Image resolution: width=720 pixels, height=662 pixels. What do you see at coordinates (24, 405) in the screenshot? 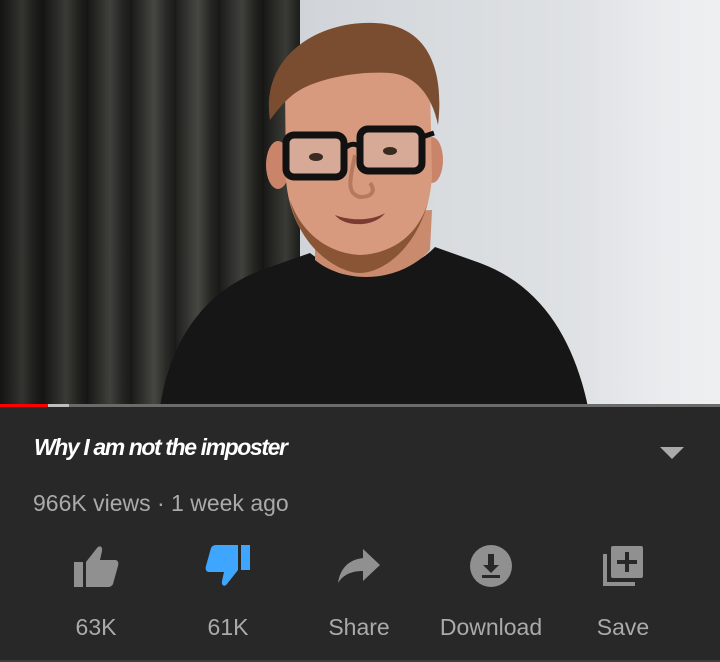
I see `video-progress-played` at bounding box center [24, 405].